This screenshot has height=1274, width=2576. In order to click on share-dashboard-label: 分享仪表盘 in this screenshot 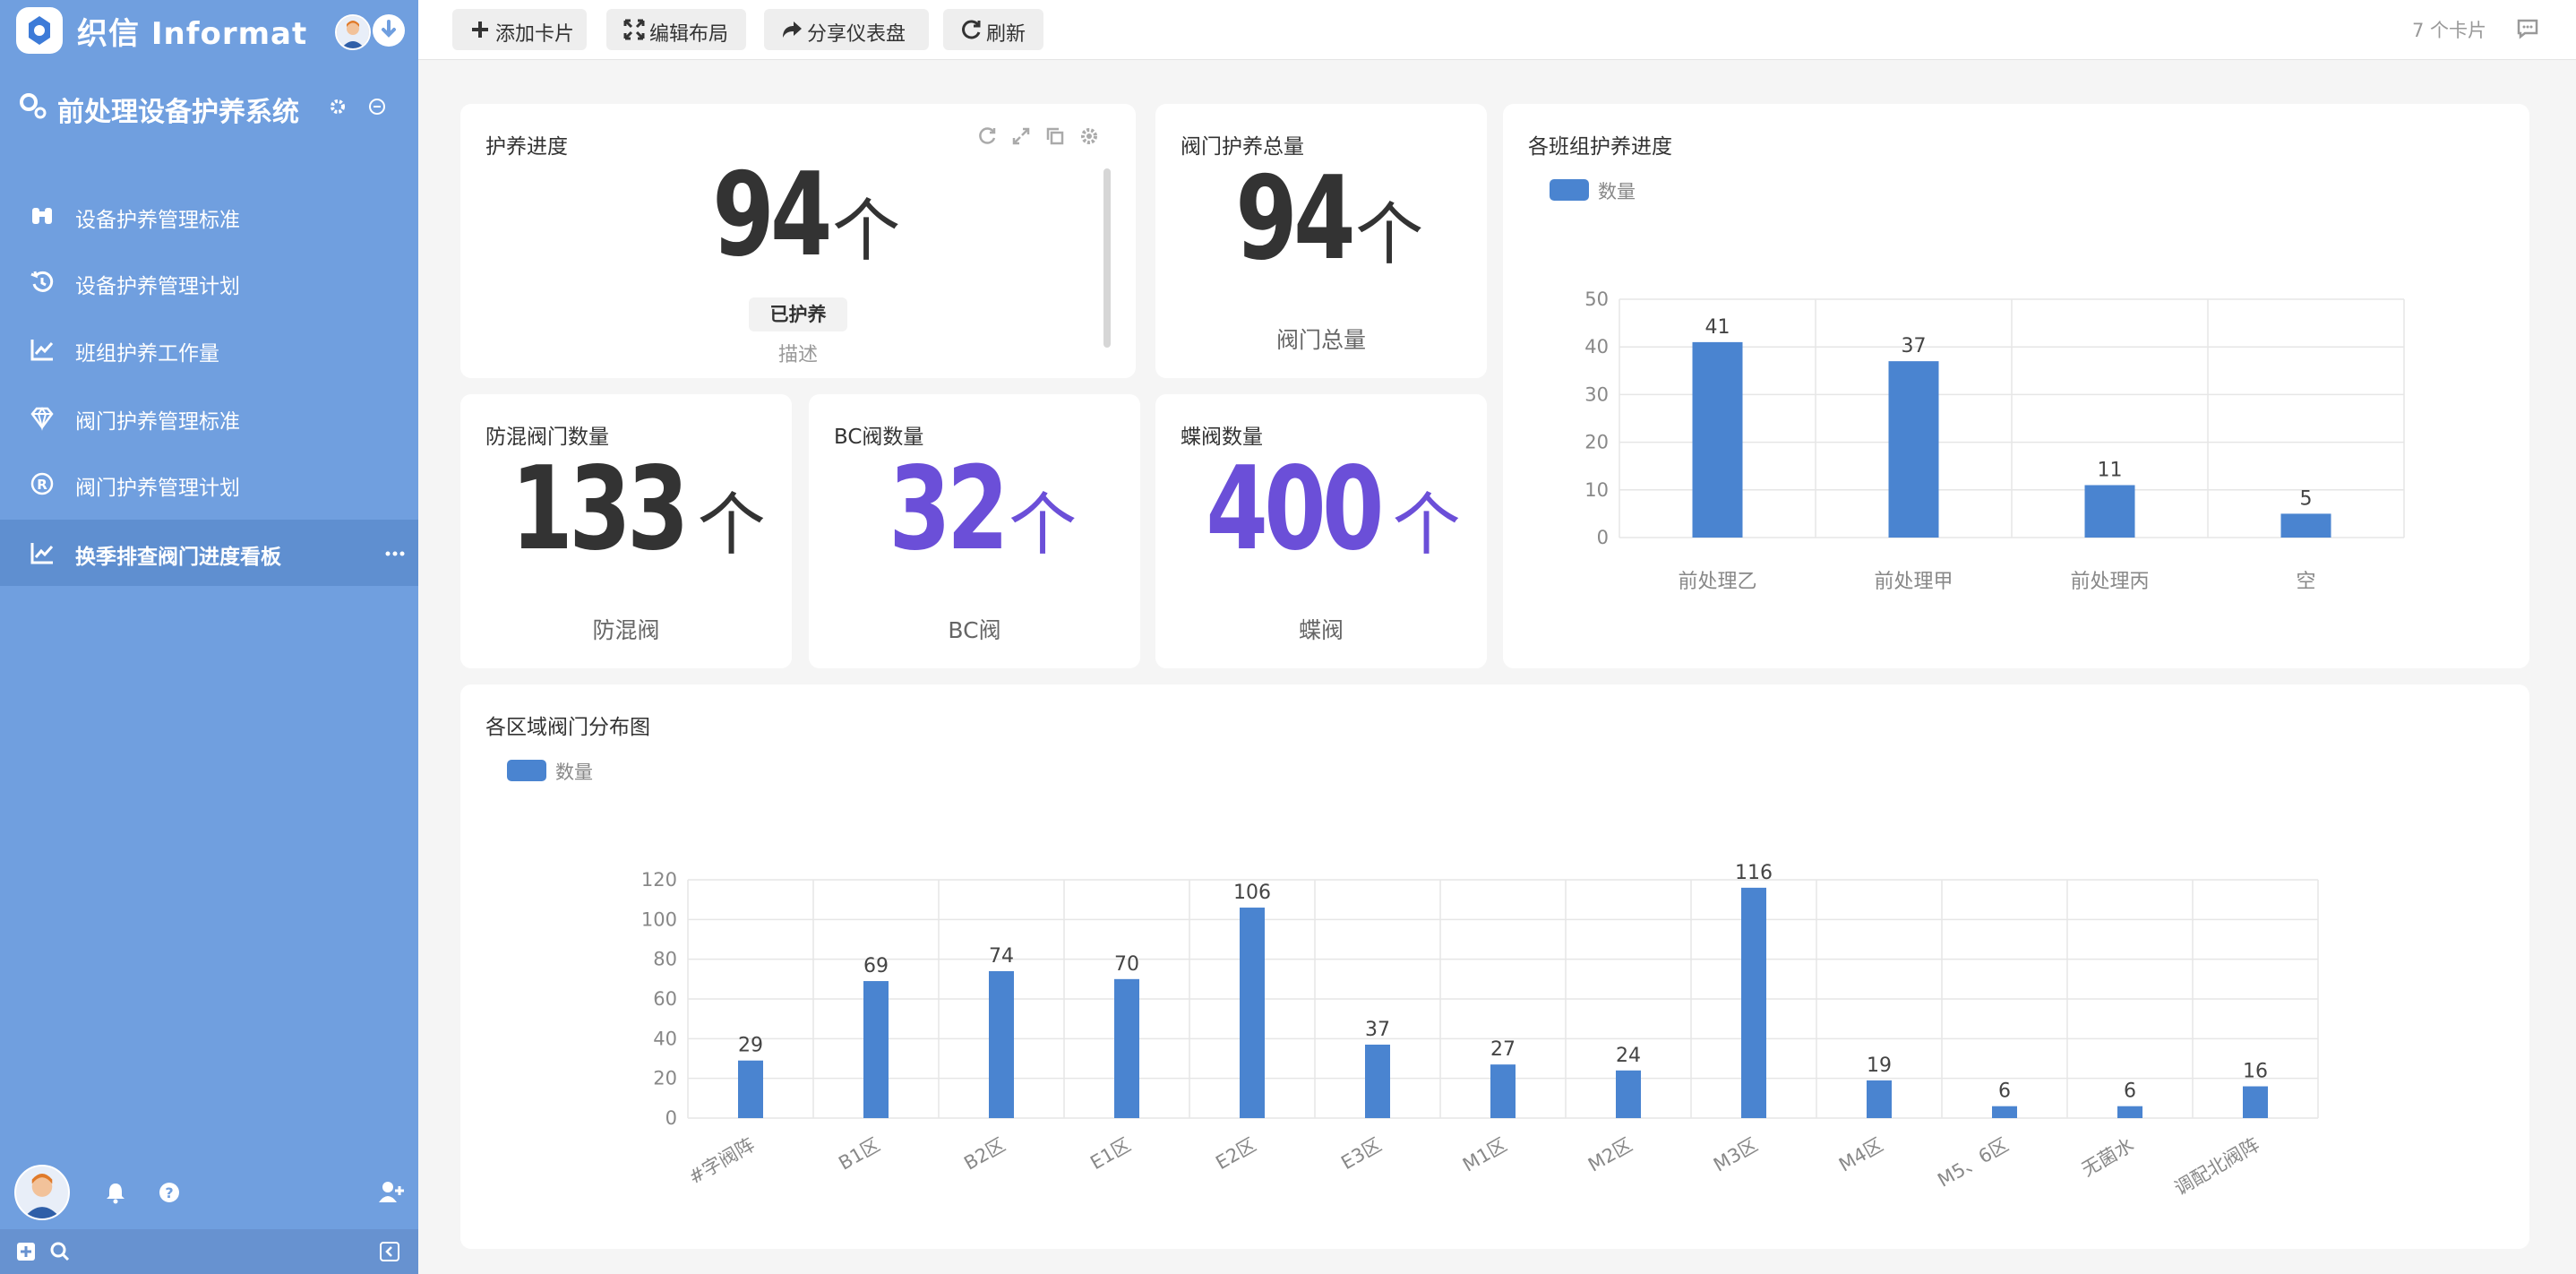, I will do `click(856, 34)`.